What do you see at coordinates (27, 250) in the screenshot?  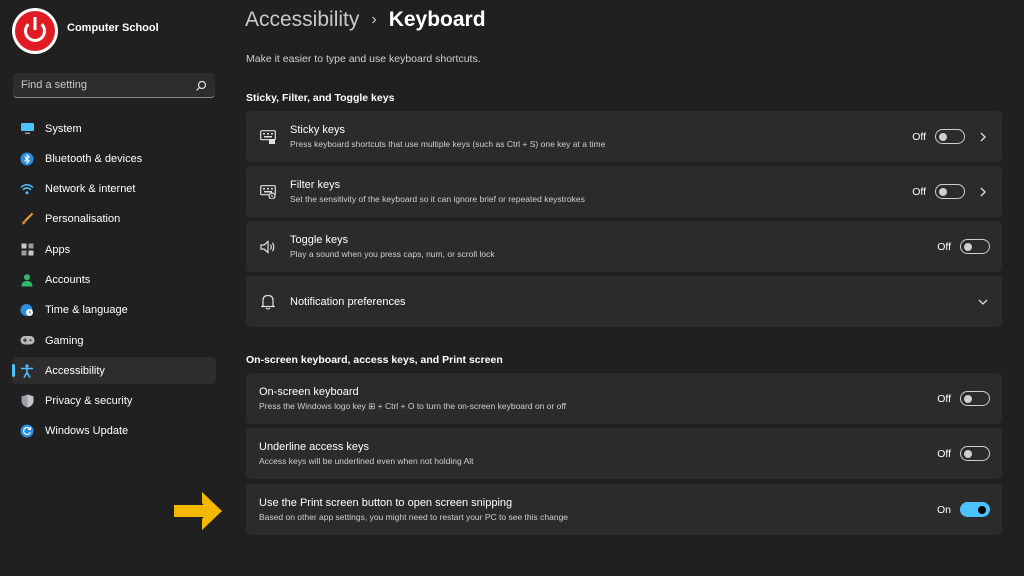 I see `apps-icon` at bounding box center [27, 250].